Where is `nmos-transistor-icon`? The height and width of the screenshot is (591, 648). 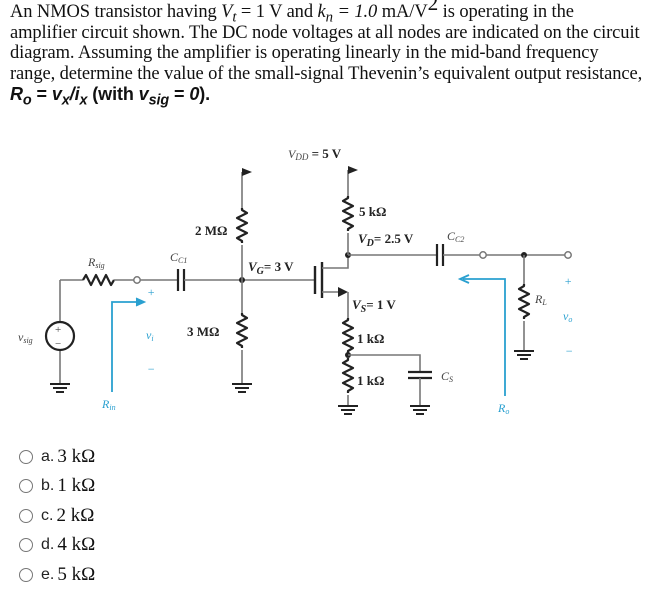 nmos-transistor-icon is located at coordinates (331, 286).